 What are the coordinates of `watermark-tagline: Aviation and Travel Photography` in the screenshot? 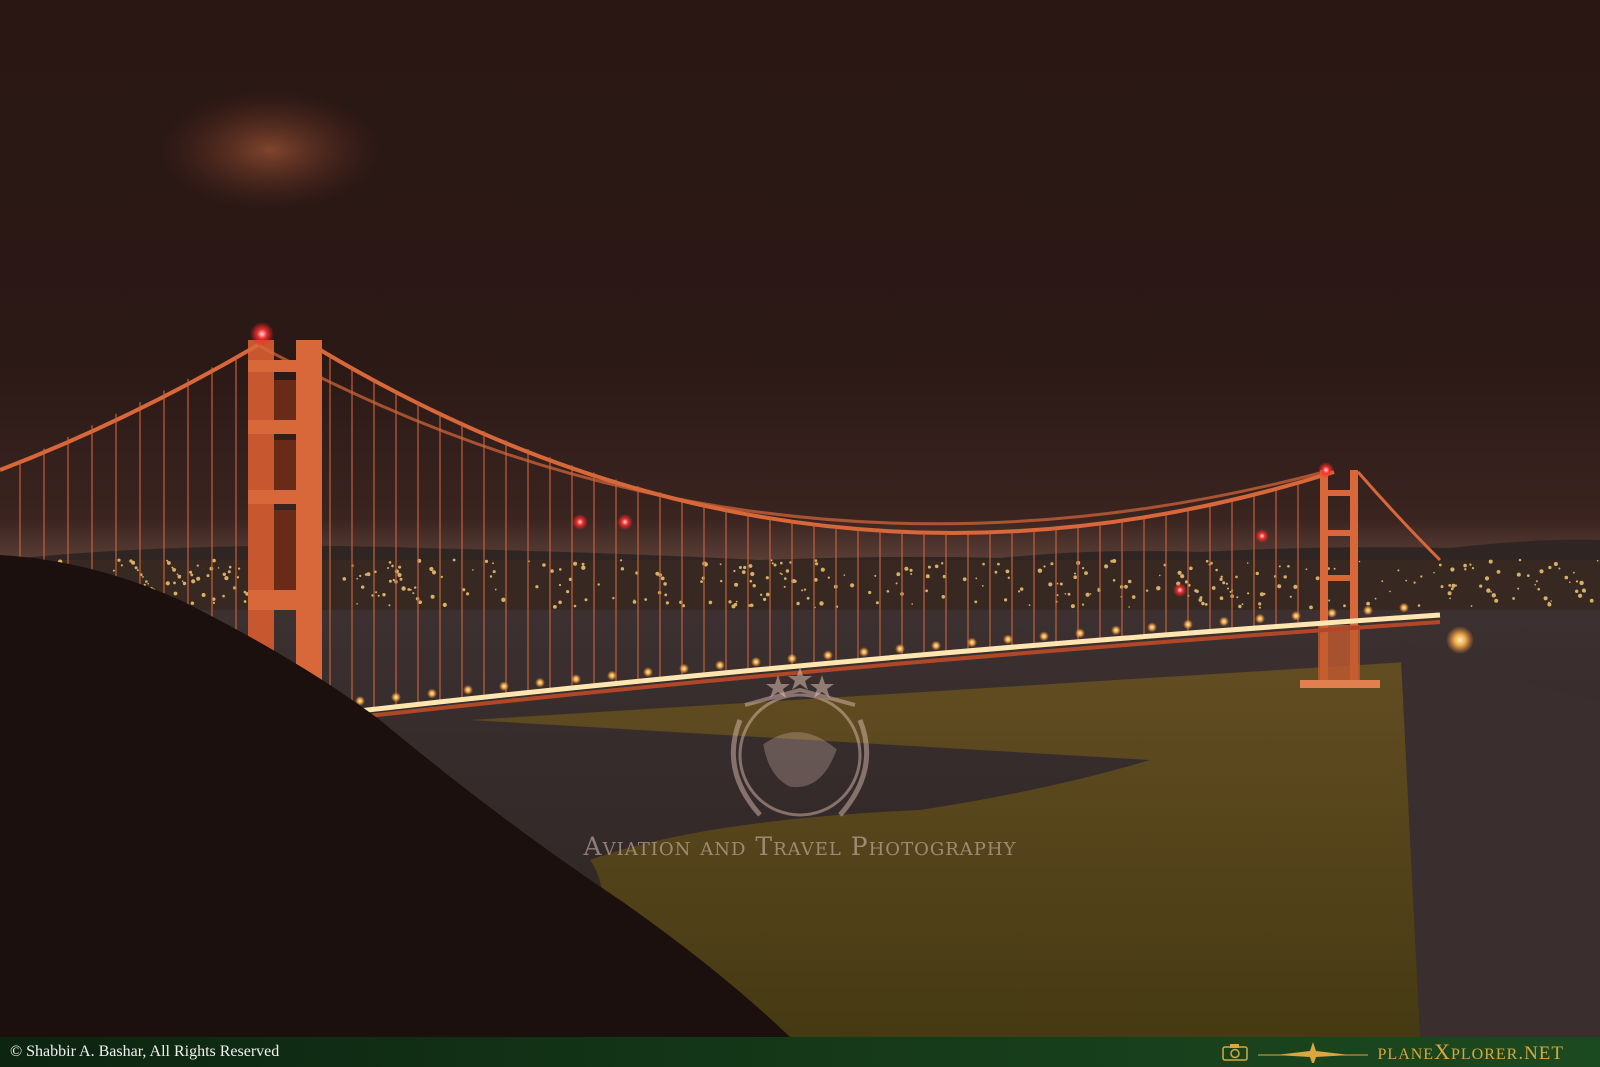 It's located at (800, 846).